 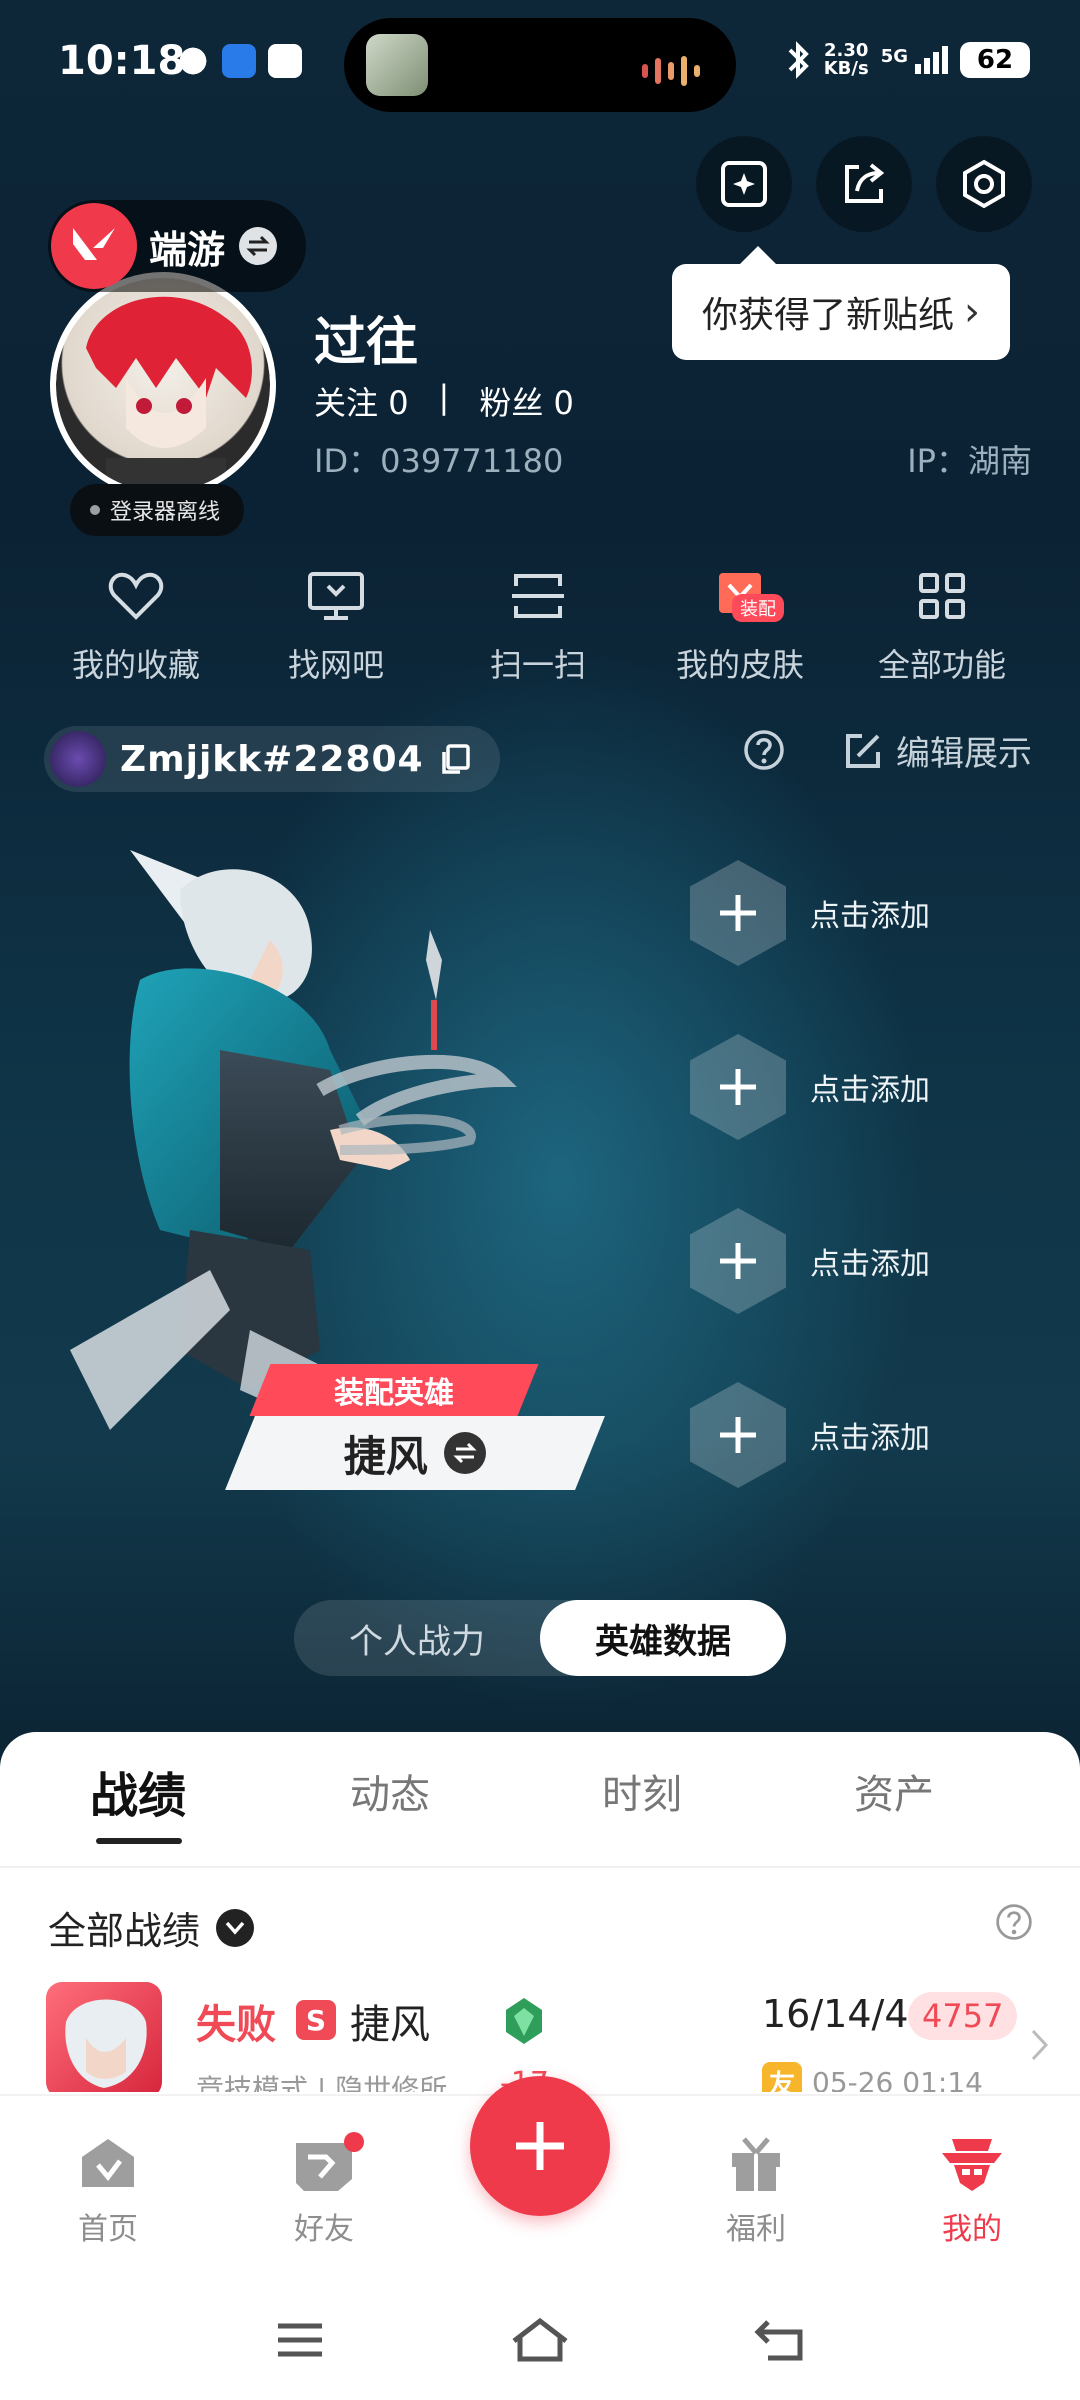 What do you see at coordinates (94, 246) in the screenshot?
I see `valorant-logo-icon` at bounding box center [94, 246].